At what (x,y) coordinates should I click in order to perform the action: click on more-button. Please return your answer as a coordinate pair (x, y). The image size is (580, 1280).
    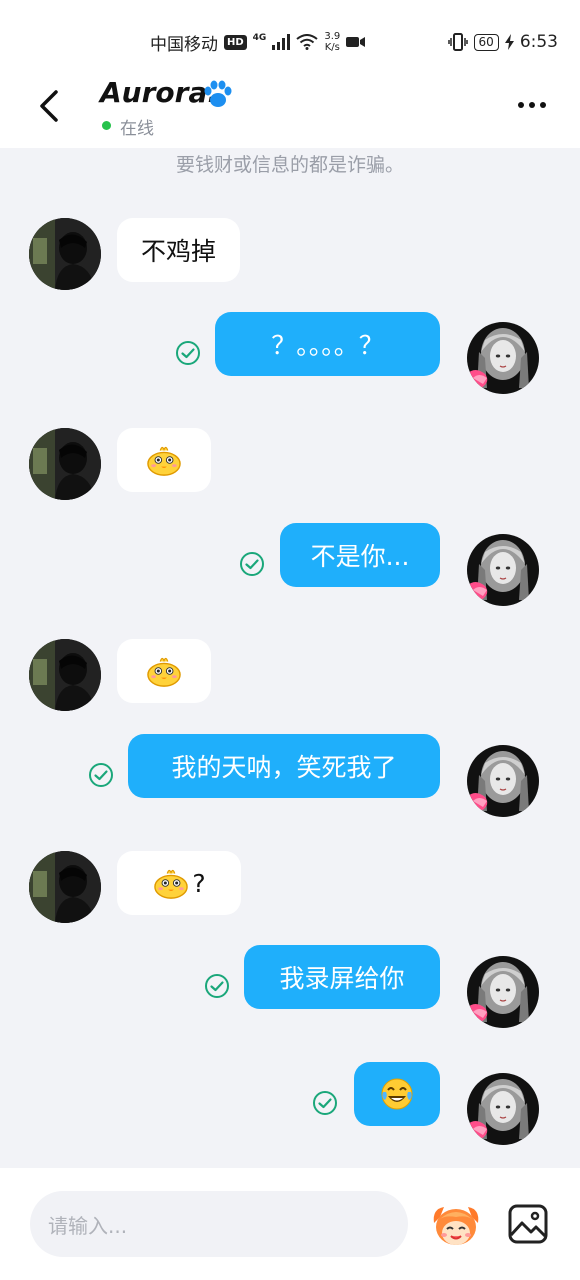
    Looking at the image, I should click on (532, 105).